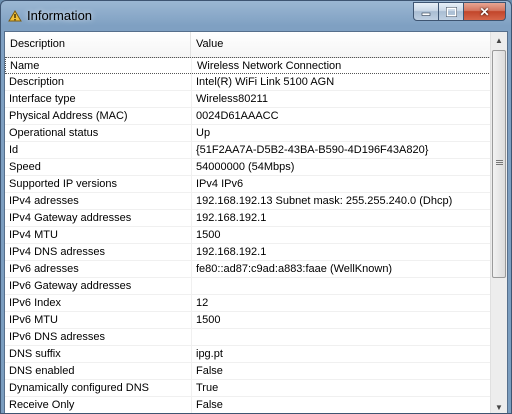 This screenshot has height=414, width=512. What do you see at coordinates (248, 303) in the screenshot?
I see `table-row: IPv6 Index 12` at bounding box center [248, 303].